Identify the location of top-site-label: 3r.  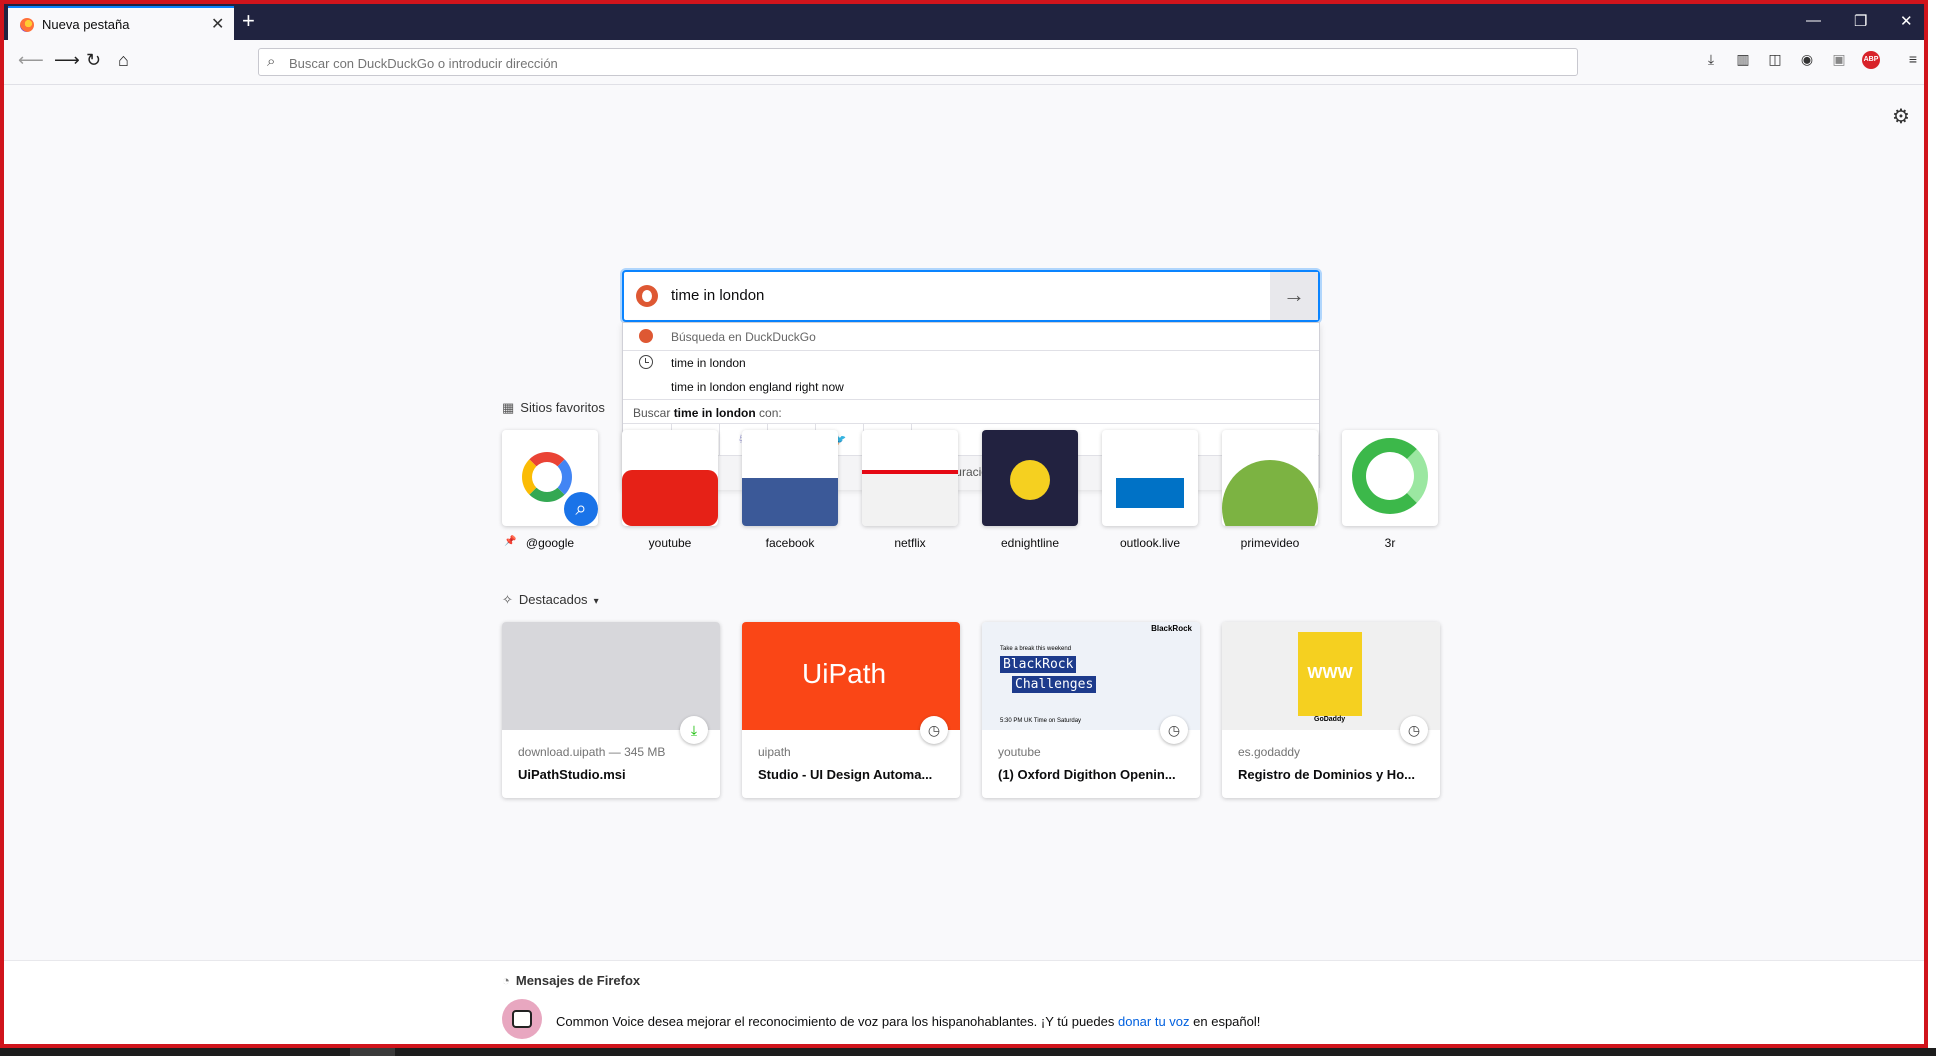
(1390, 543).